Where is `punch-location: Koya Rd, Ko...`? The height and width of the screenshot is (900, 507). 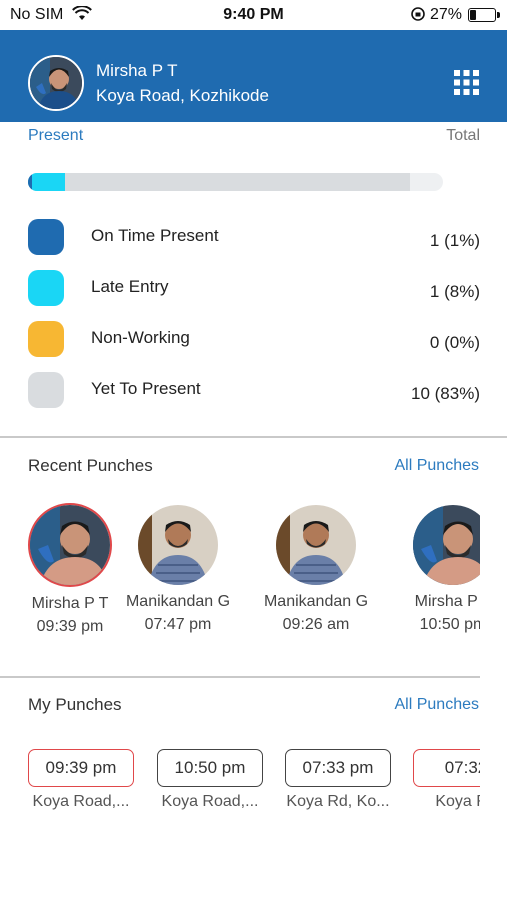 punch-location: Koya Rd, Ko... is located at coordinates (338, 801).